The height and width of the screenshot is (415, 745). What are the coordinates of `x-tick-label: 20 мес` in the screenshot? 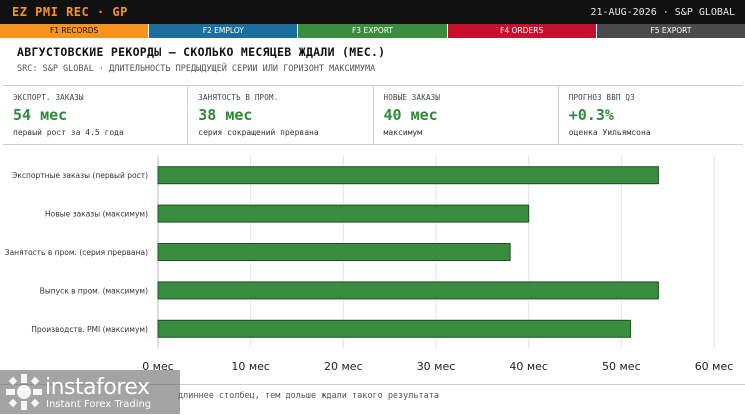 It's located at (343, 366).